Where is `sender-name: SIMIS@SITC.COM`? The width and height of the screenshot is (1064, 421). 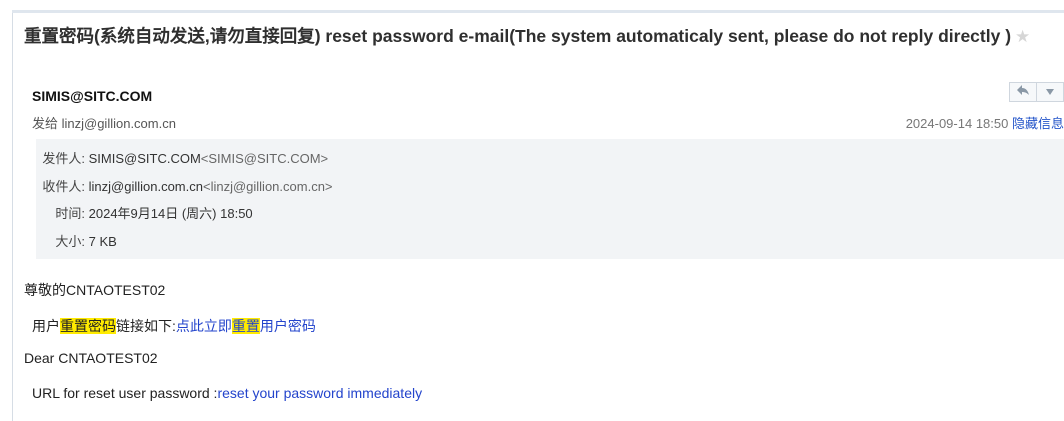
sender-name: SIMIS@SITC.COM is located at coordinates (92, 96).